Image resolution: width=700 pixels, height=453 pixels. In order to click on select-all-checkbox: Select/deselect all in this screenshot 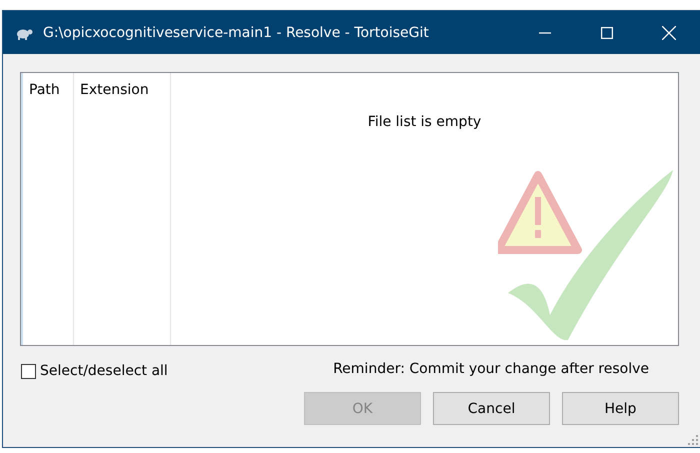, I will do `click(94, 371)`.